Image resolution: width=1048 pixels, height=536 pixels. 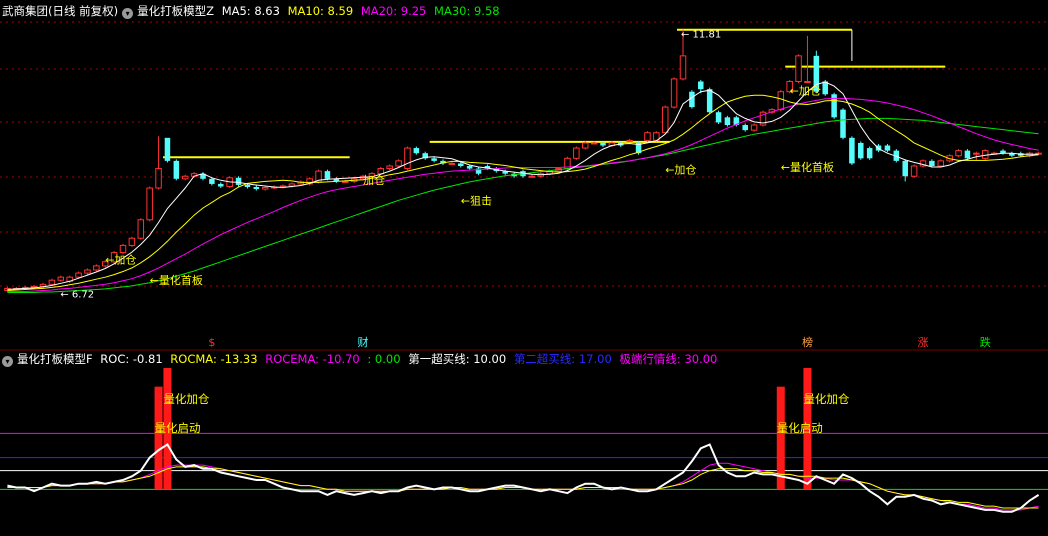 I want to click on low-price-label: ← 6.72, so click(x=77, y=294).